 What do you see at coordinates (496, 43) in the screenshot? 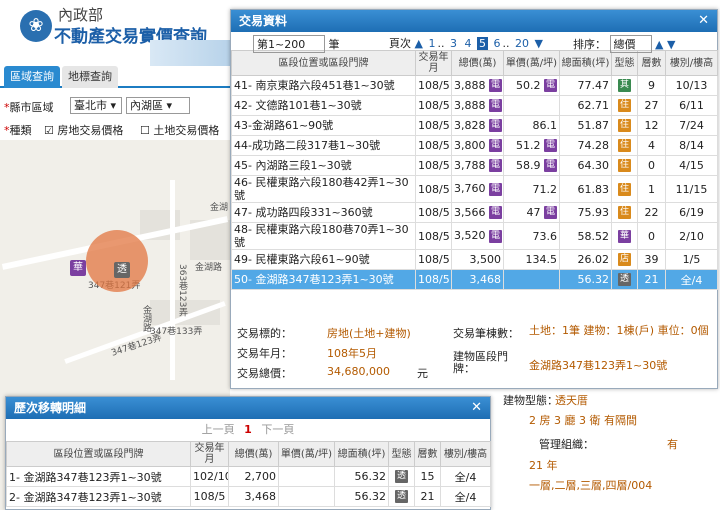
I see `page-link: 6` at bounding box center [496, 43].